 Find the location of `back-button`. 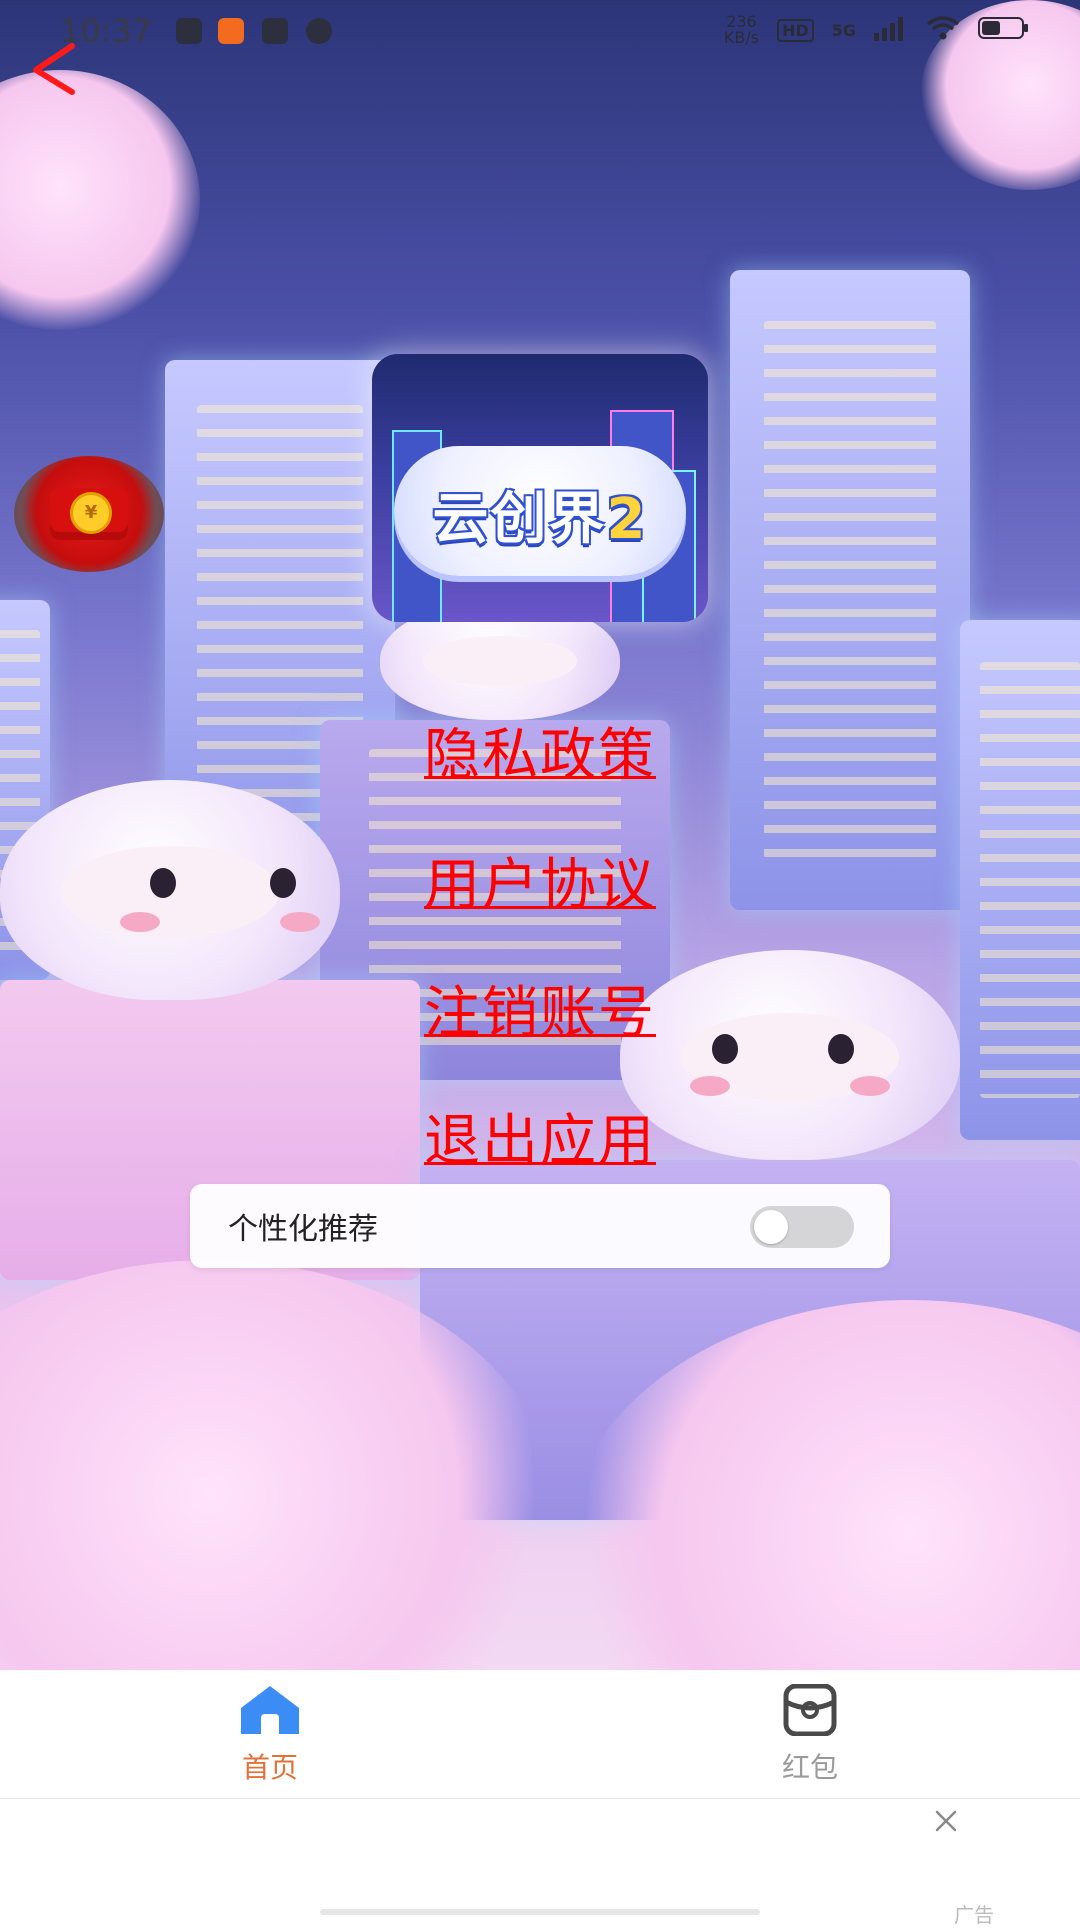

back-button is located at coordinates (53, 70).